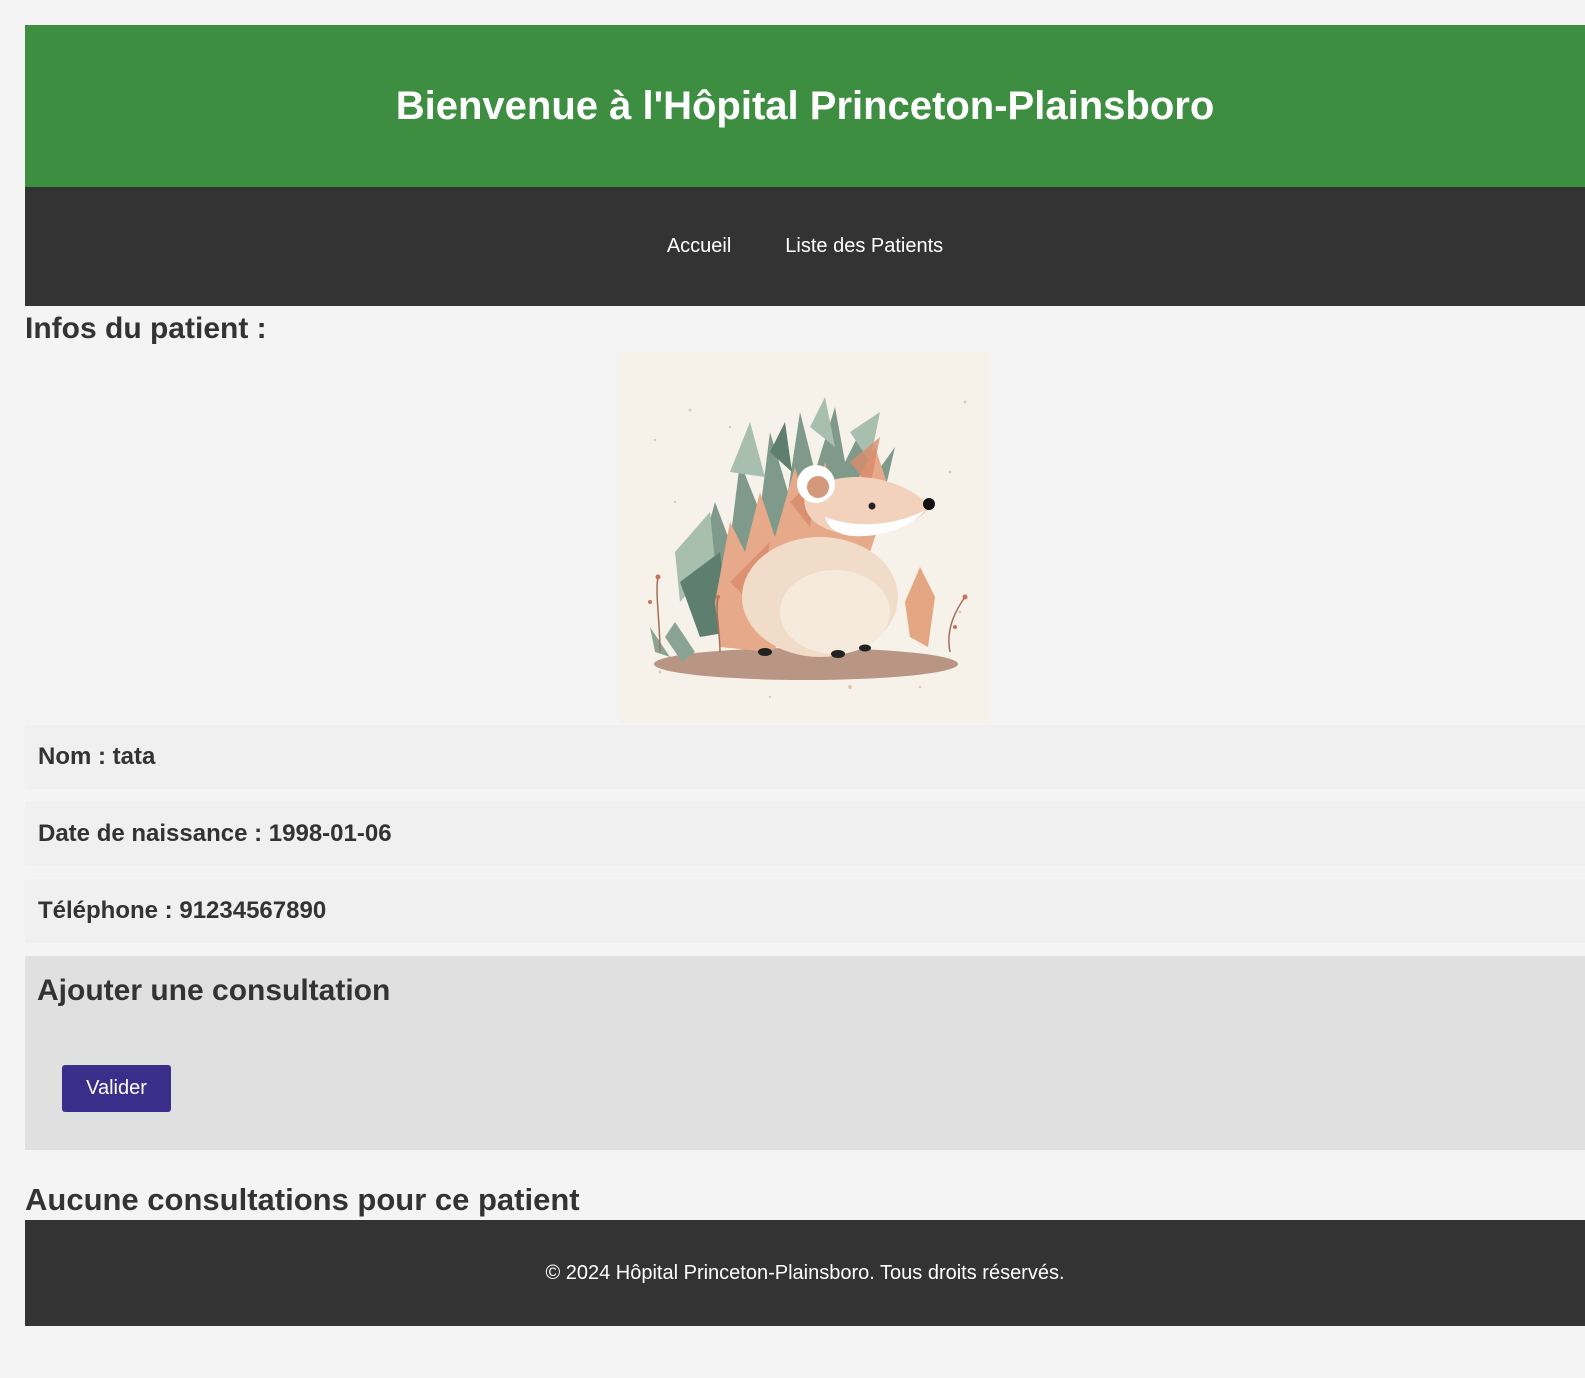 The image size is (1585, 1378). Describe the element at coordinates (805, 834) in the screenshot. I see `patient-birthdate-row: Date de naissance : 1998-01-06` at that location.